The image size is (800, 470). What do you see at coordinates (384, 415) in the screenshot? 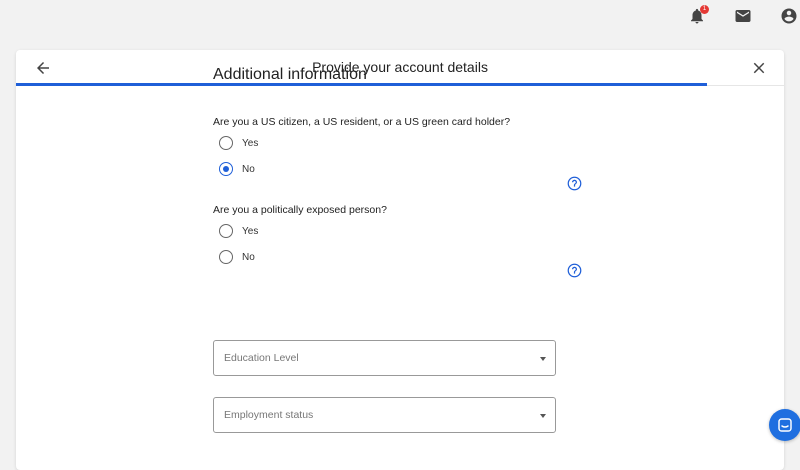
I see `employment-status-select: Employment status` at bounding box center [384, 415].